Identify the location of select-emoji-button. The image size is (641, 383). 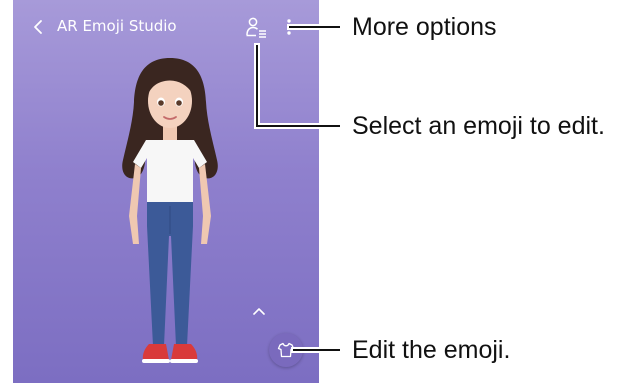
(257, 28).